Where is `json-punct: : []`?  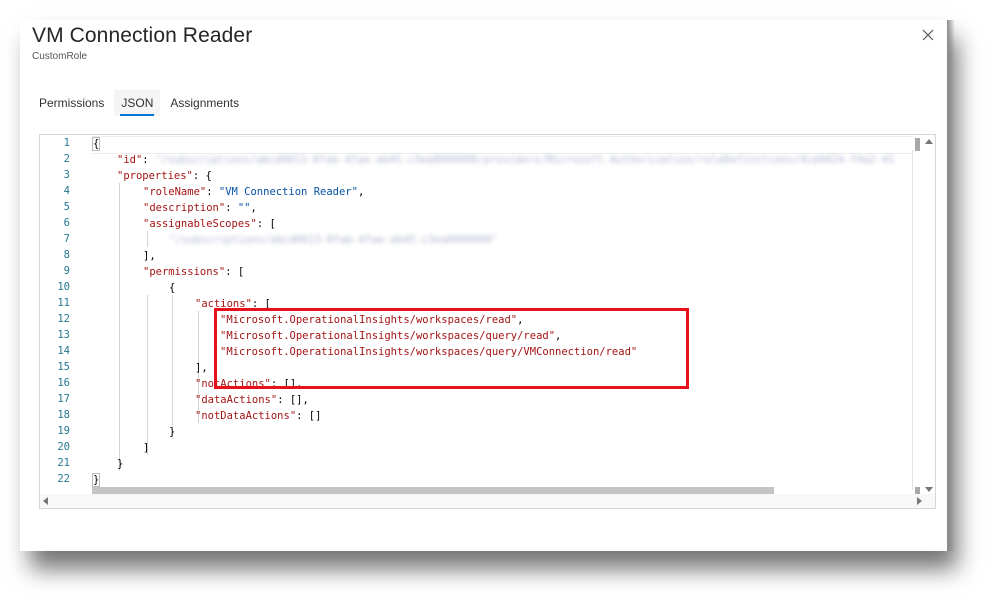
json-punct: : [] is located at coordinates (309, 416).